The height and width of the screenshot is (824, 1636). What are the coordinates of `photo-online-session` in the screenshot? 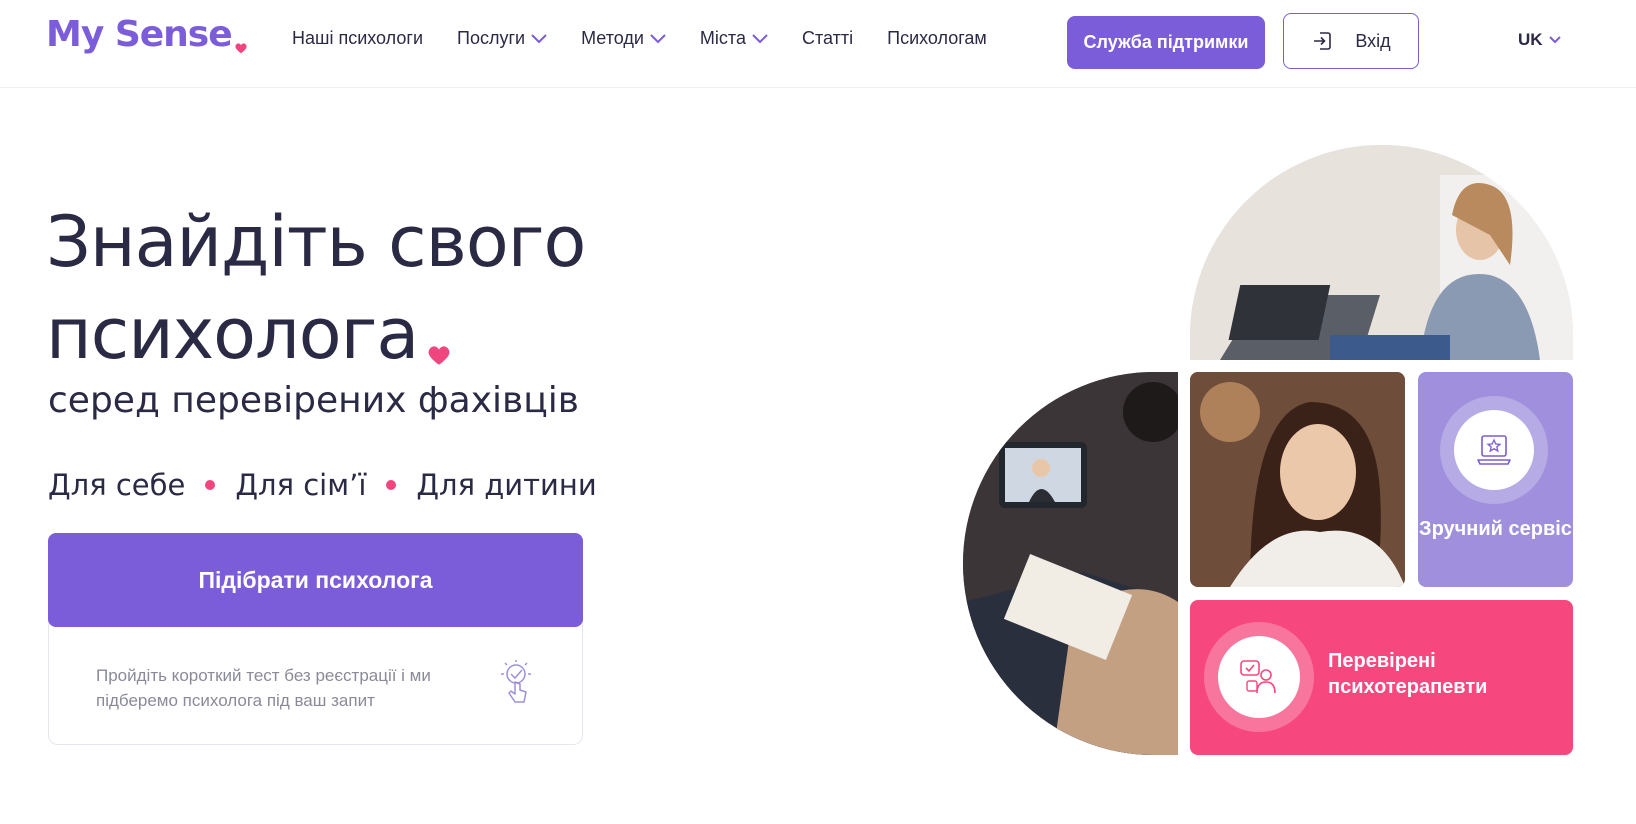 It's located at (1070, 563).